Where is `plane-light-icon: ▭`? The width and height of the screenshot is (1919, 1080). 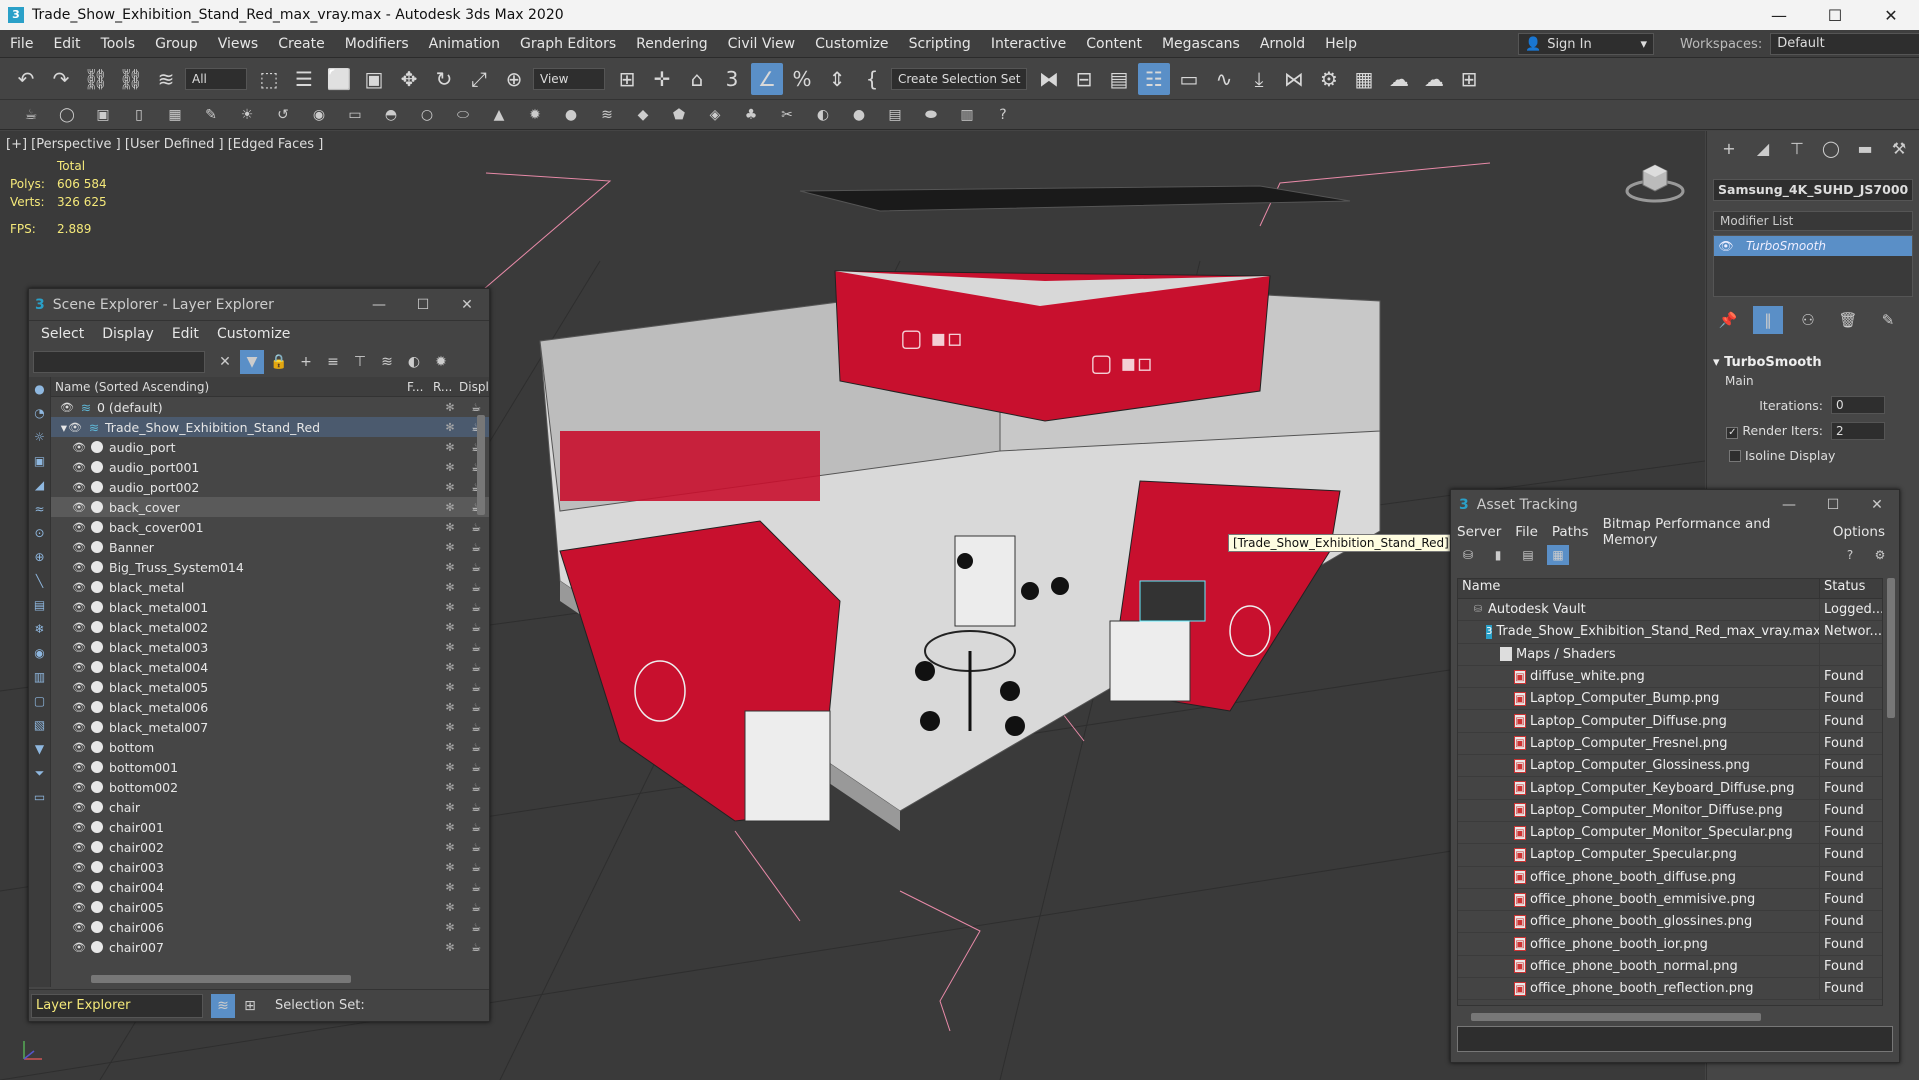 plane-light-icon: ▭ is located at coordinates (355, 115).